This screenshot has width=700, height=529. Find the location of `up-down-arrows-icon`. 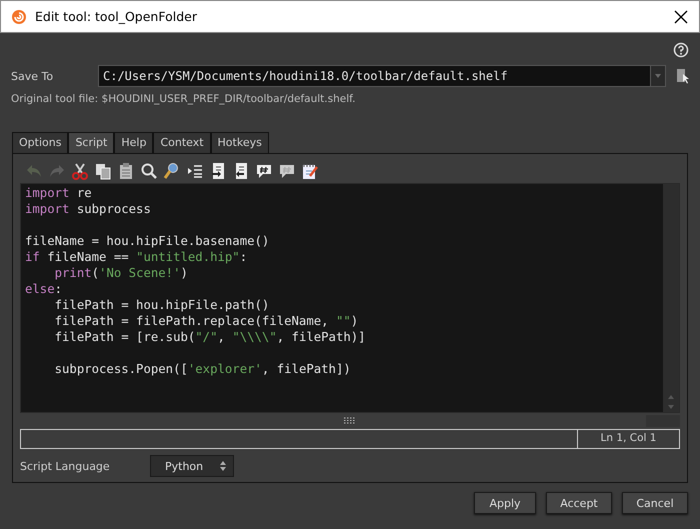

up-down-arrows-icon is located at coordinates (223, 466).